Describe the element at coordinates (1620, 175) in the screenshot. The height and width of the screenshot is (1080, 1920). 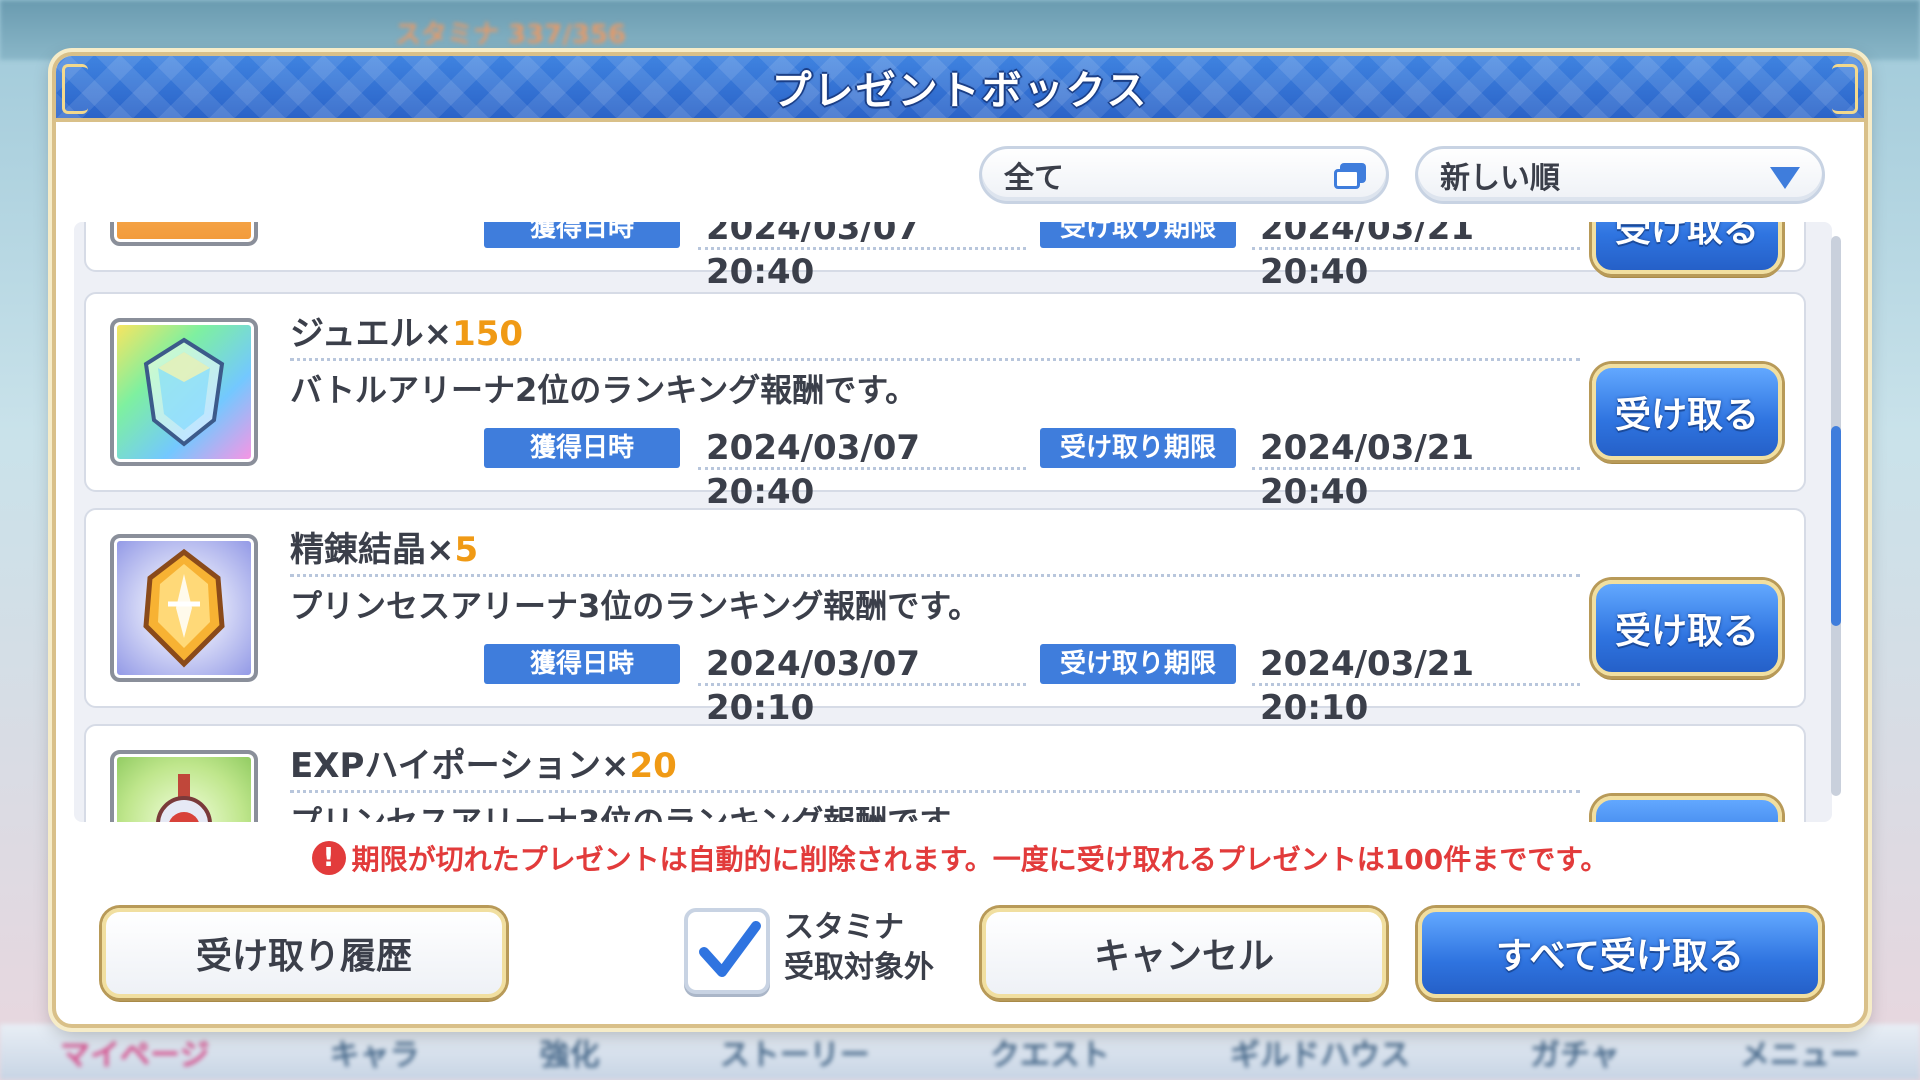
I see `sort-dropdown: 新しい順` at that location.